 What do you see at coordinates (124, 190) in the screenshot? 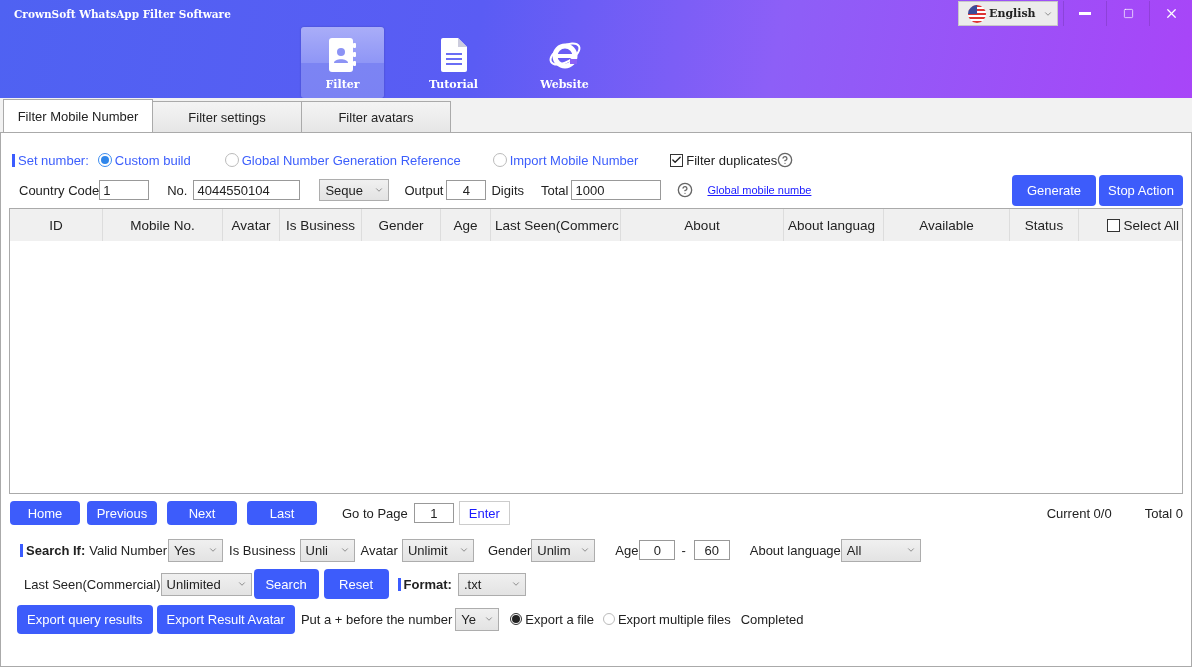
I see `country-code-input: 1` at bounding box center [124, 190].